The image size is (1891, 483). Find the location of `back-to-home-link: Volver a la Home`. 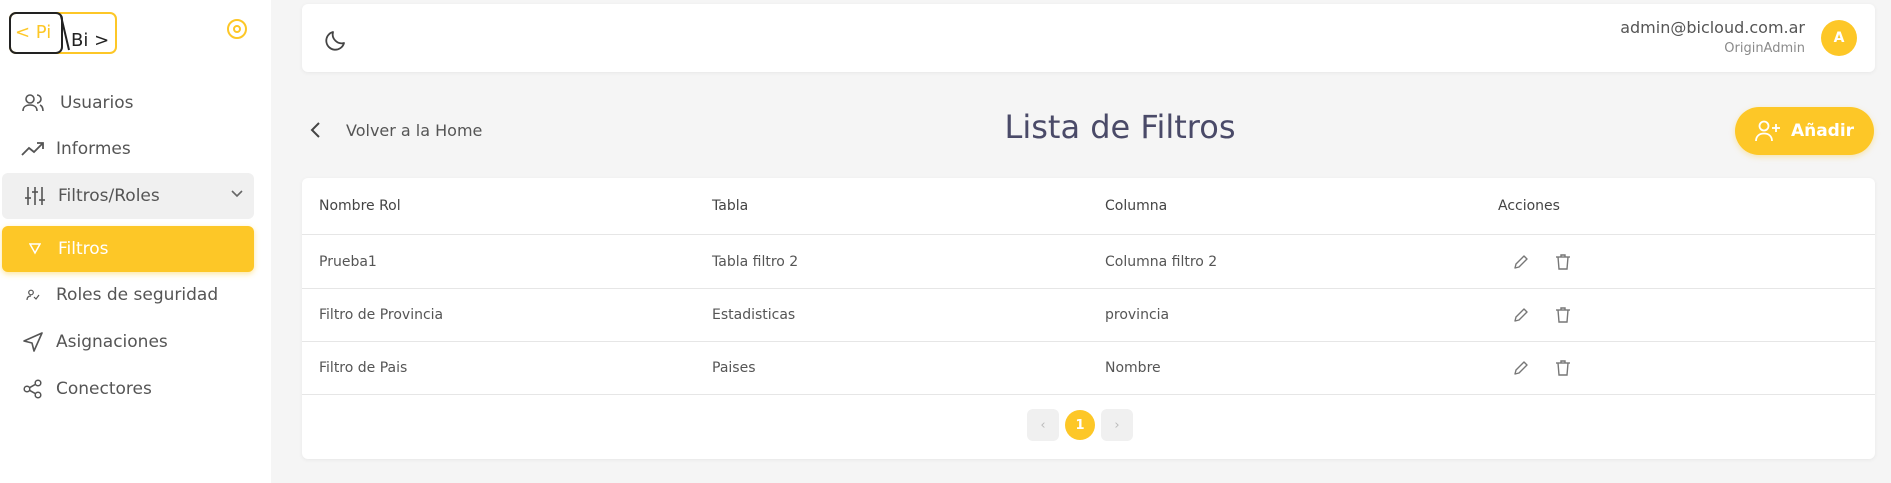

back-to-home-link: Volver a la Home is located at coordinates (395, 130).